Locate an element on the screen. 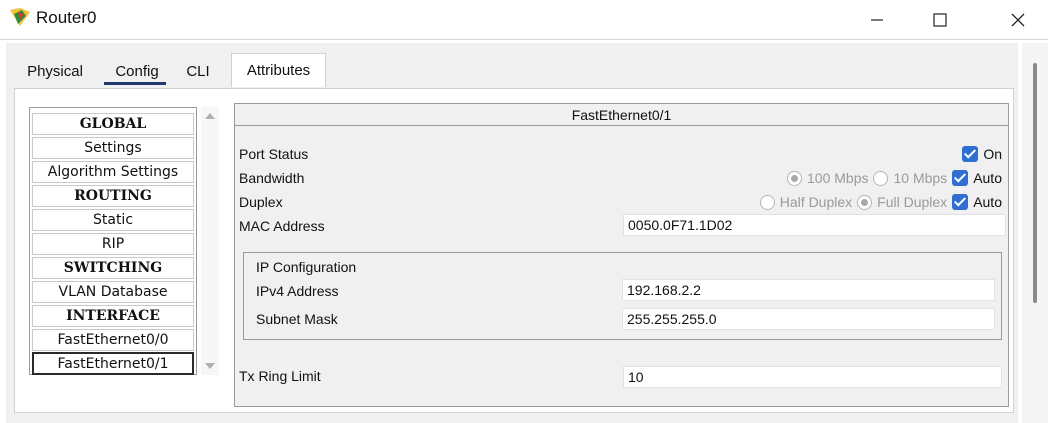 Image resolution: width=1048 pixels, height=423 pixels. tab-attributes-label: Attributes is located at coordinates (278, 70).